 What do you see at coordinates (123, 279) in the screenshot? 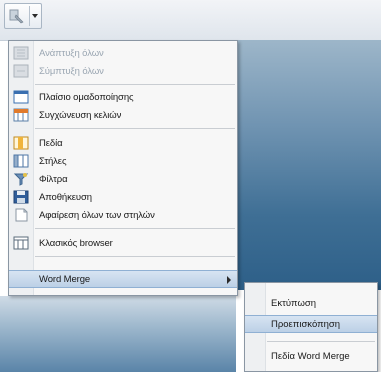
I see `menu-item-word-merge: Word Merge` at bounding box center [123, 279].